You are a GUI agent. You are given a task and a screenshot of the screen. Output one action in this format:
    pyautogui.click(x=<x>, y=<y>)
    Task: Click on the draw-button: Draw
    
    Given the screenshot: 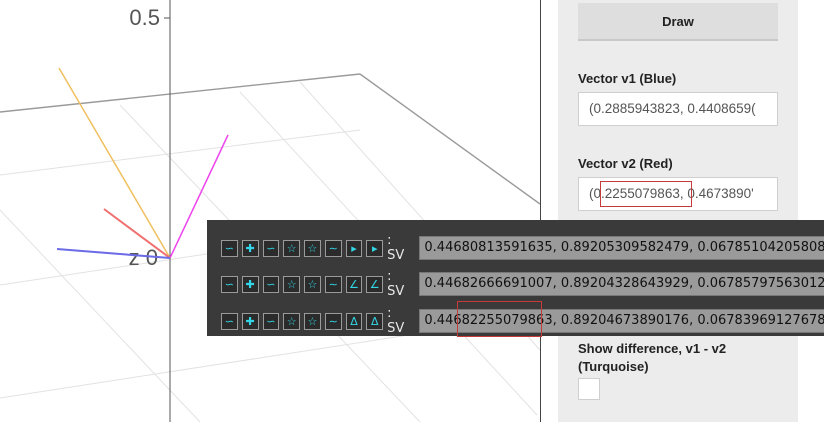 What is the action you would take?
    pyautogui.click(x=678, y=22)
    